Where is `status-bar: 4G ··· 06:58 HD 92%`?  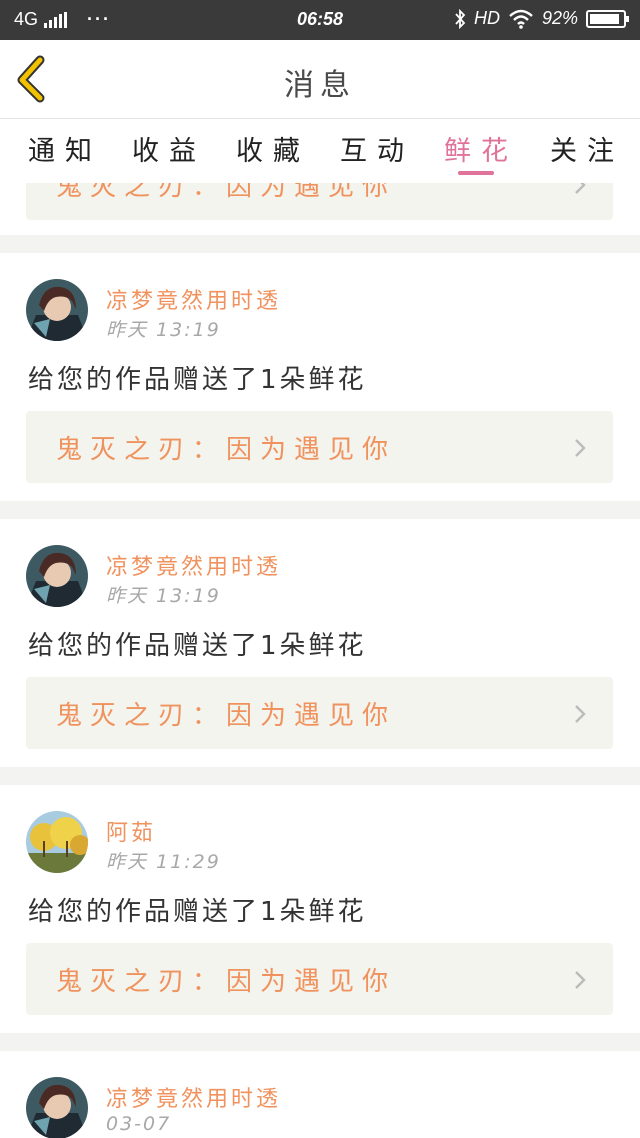
status-bar: 4G ··· 06:58 HD 92% is located at coordinates (320, 20).